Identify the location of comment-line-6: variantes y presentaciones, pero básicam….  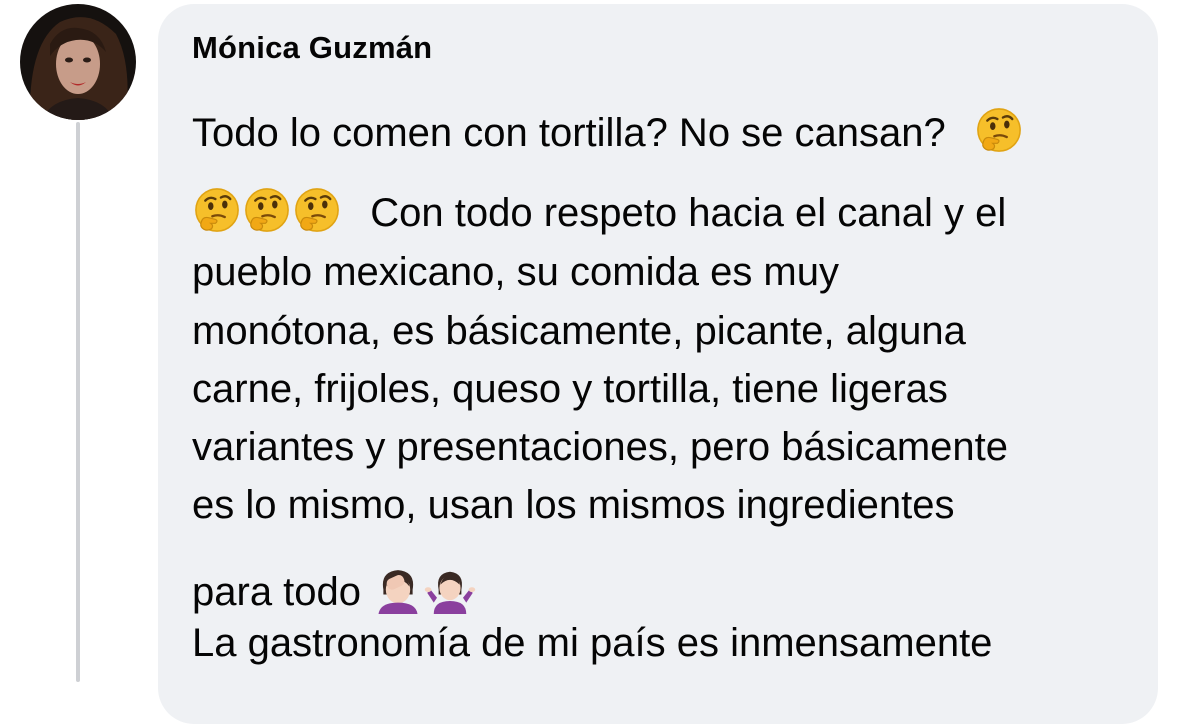
(600, 447).